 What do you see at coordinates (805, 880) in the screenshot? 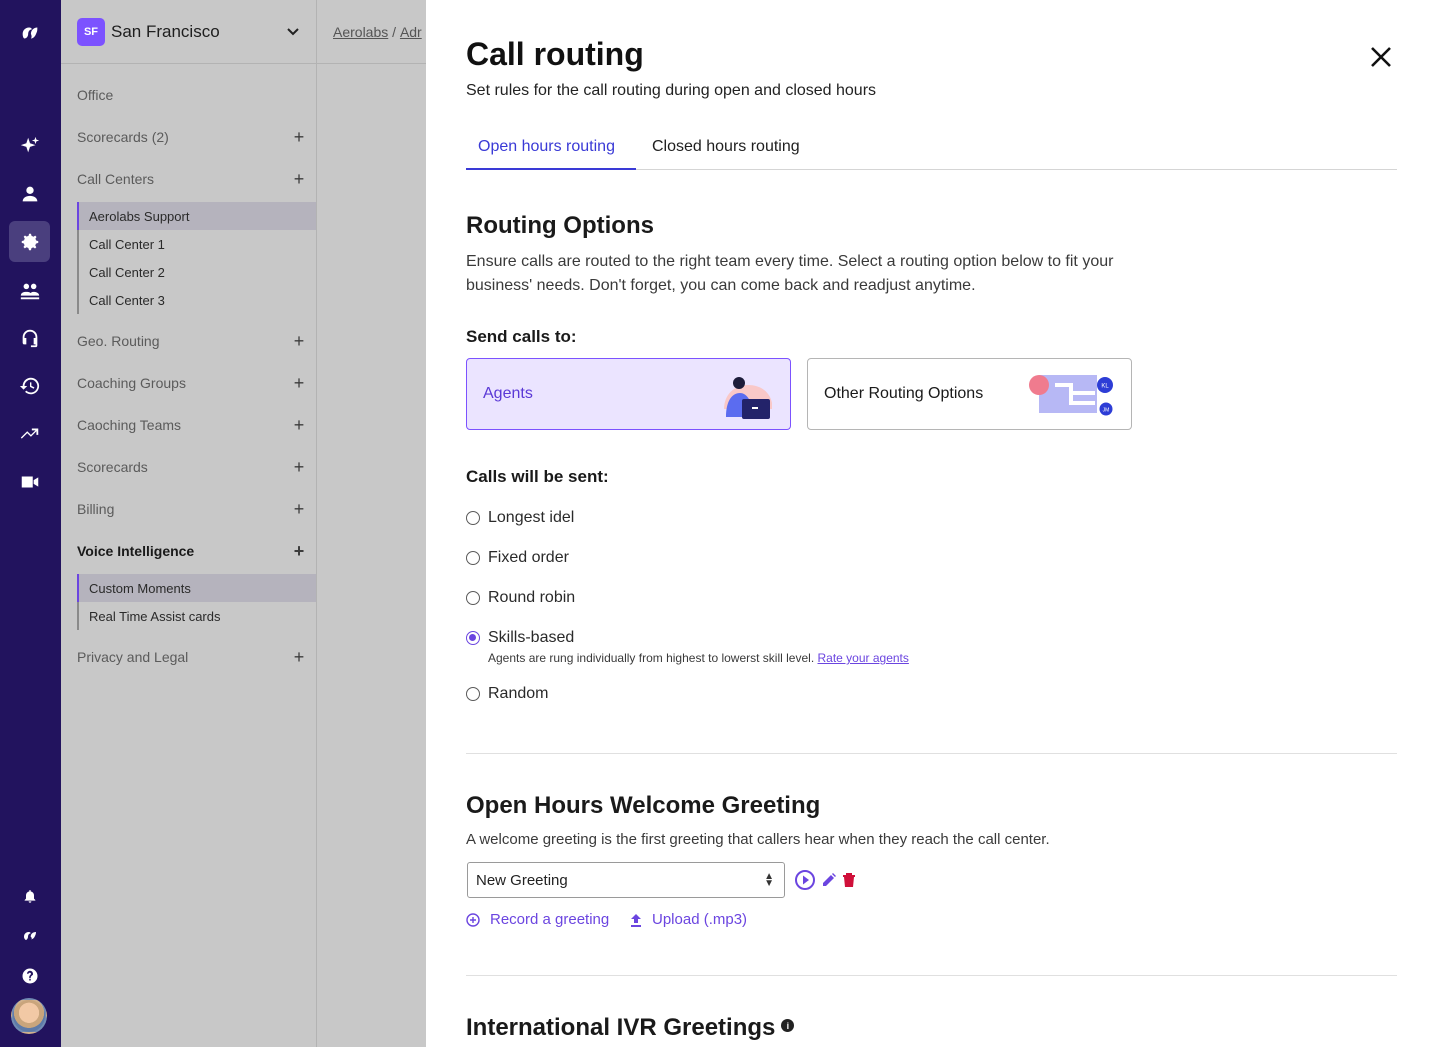
I see `play-icon` at bounding box center [805, 880].